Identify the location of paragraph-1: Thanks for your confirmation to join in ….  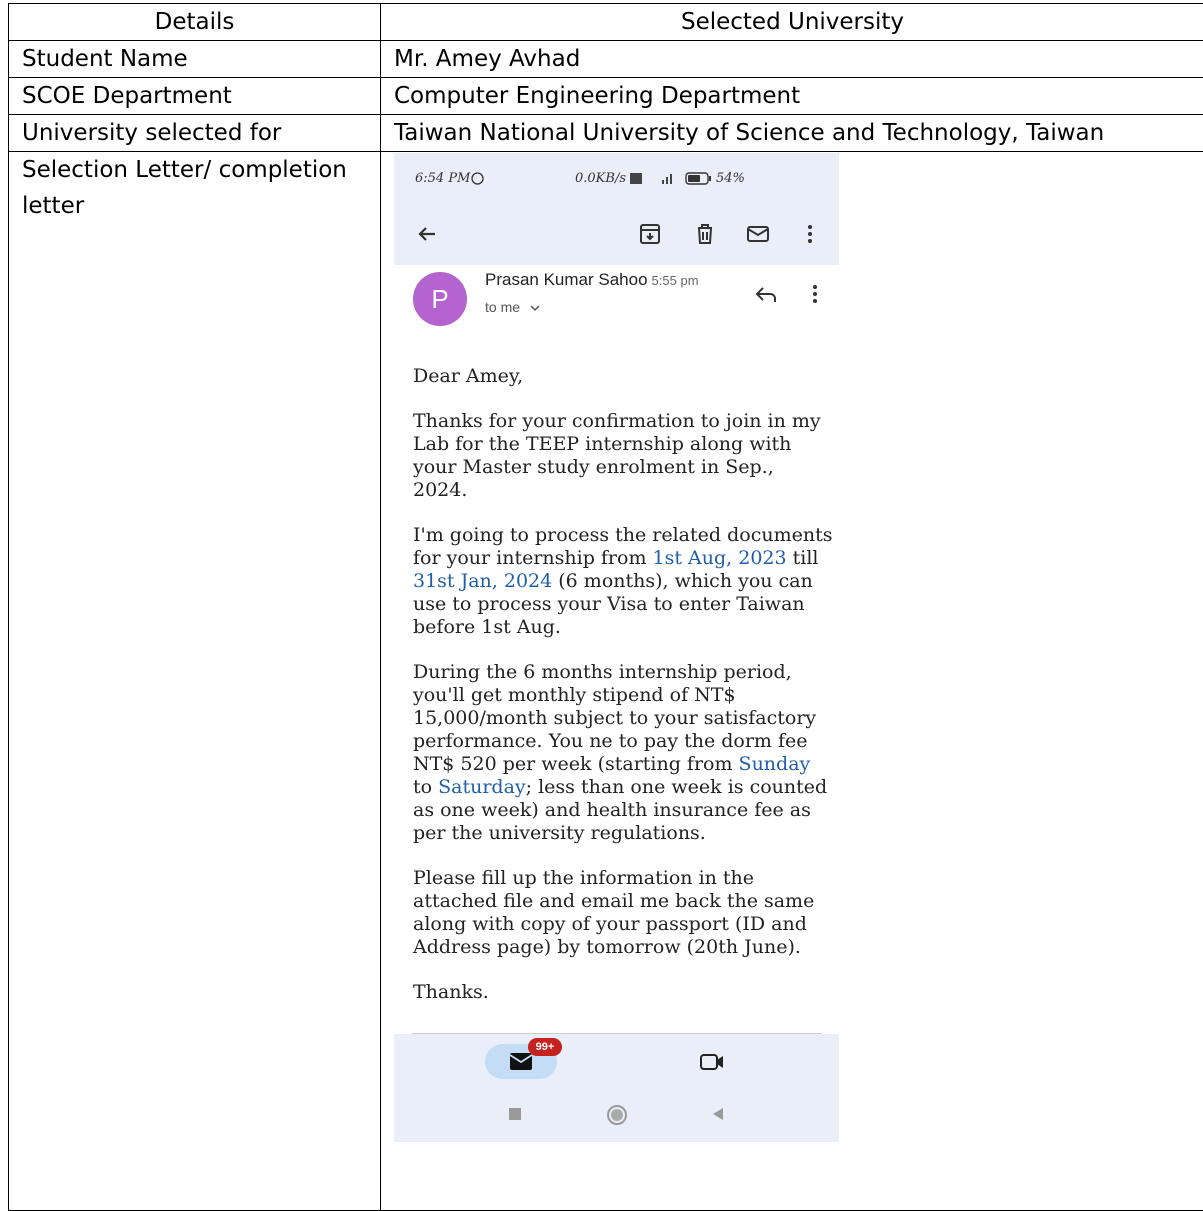
(623, 456).